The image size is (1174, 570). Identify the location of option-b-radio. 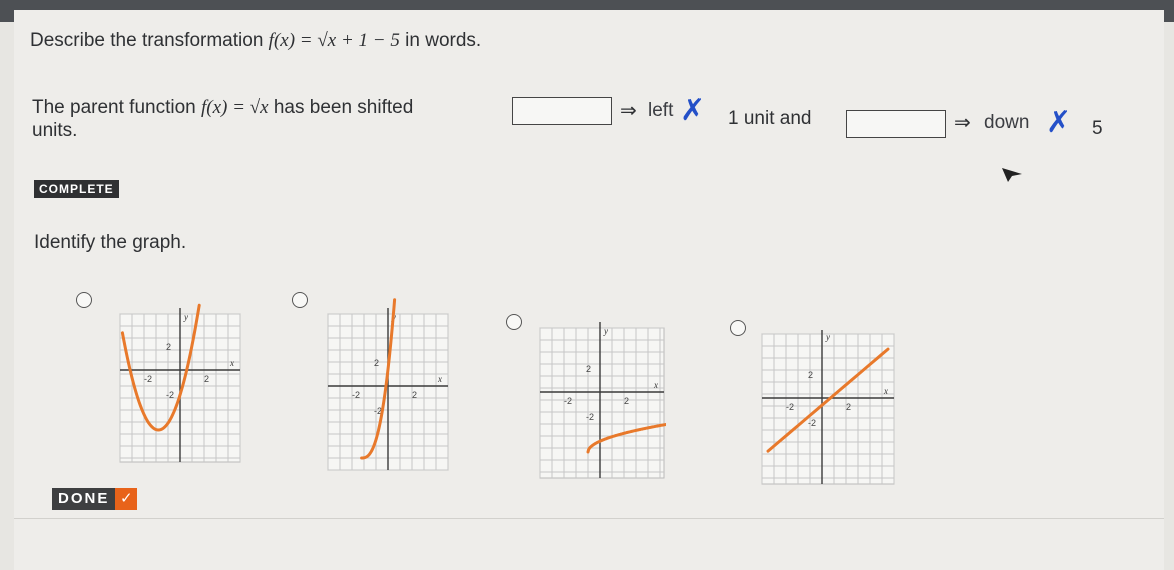
(300, 300).